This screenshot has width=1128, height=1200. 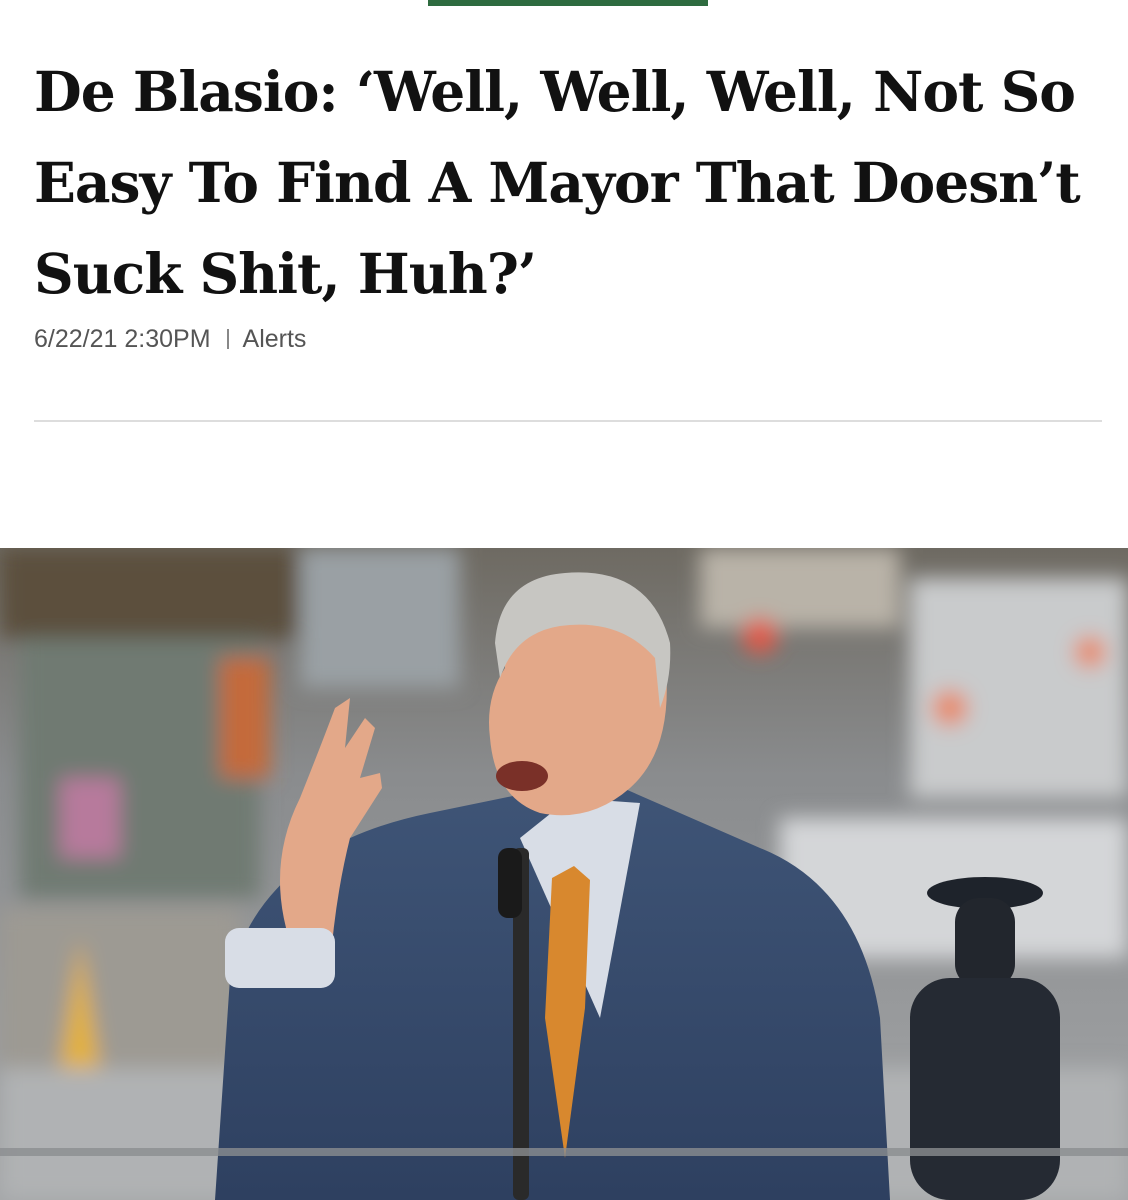 What do you see at coordinates (275, 339) in the screenshot?
I see `article-category-link: Alerts` at bounding box center [275, 339].